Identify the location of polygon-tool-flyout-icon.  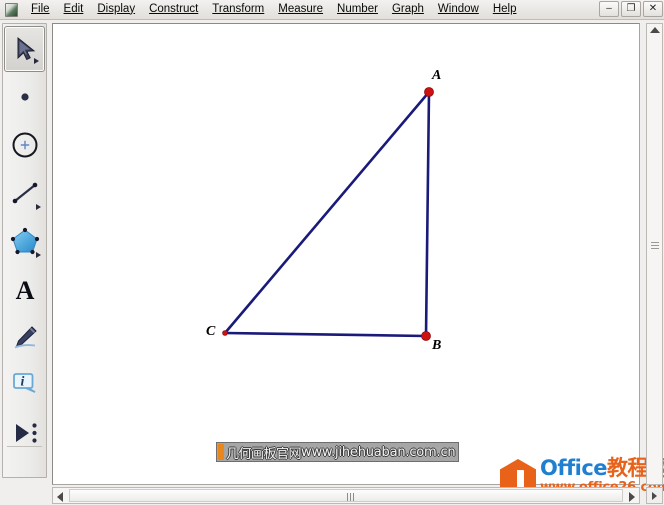
(38, 255).